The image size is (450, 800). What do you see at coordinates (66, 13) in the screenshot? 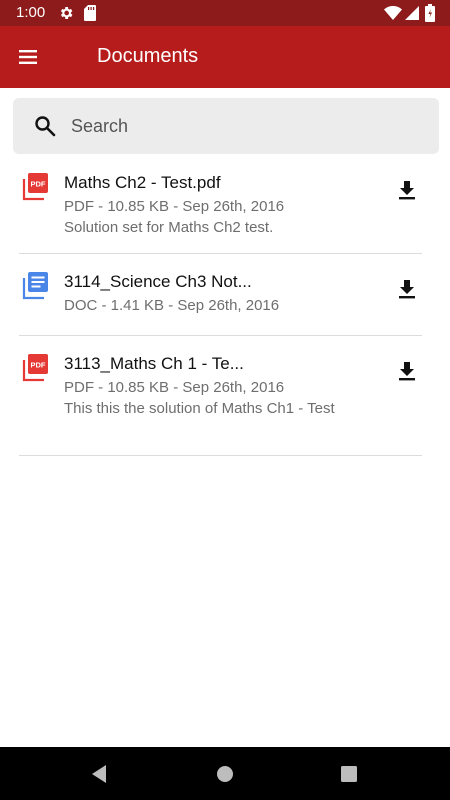
I see `gear-icon` at bounding box center [66, 13].